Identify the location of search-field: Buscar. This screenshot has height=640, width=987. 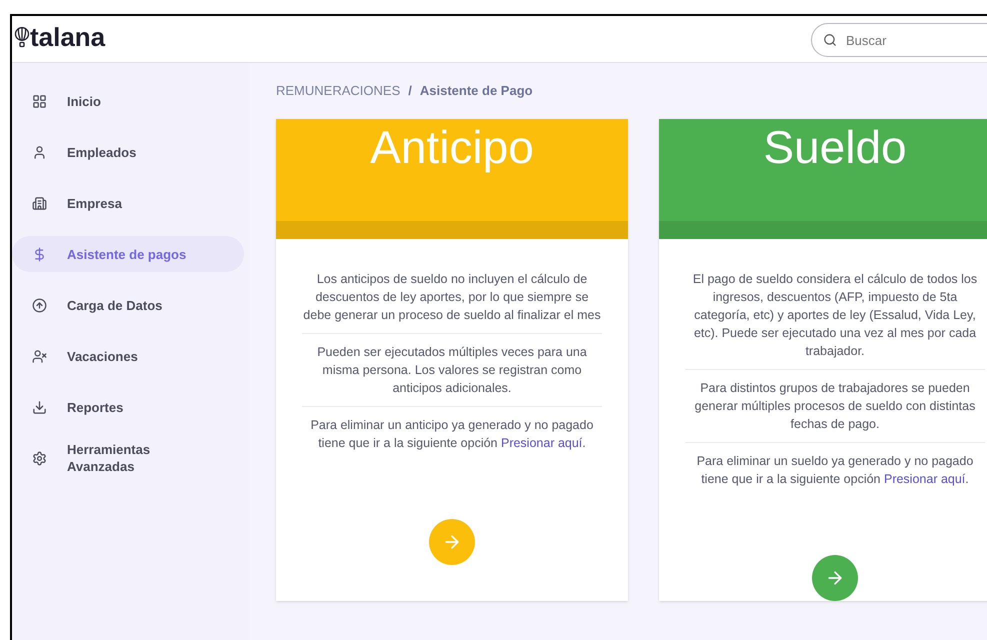
(899, 40).